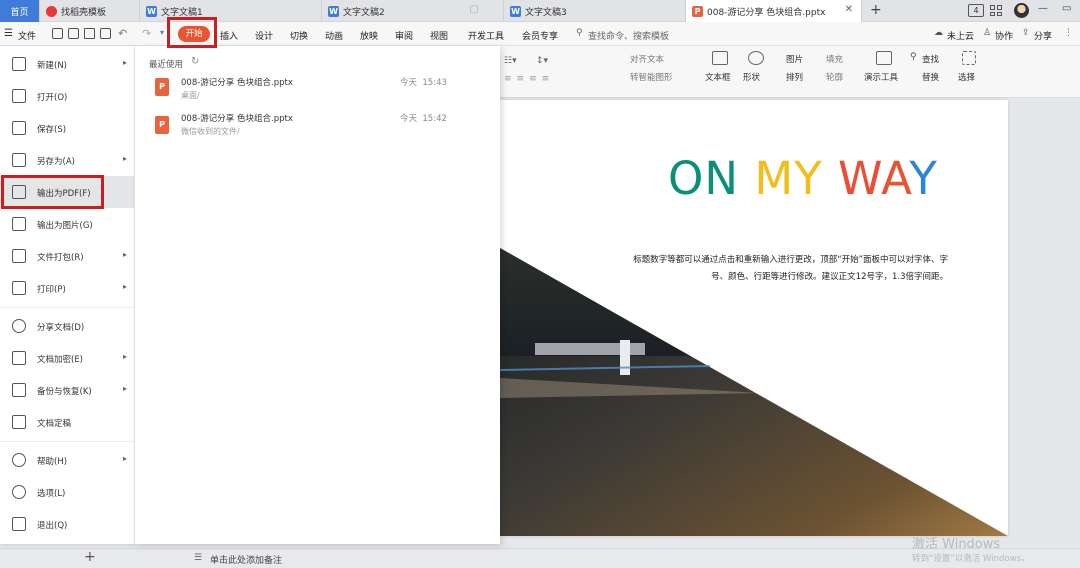  I want to click on tab-slideshow: 放映, so click(369, 35).